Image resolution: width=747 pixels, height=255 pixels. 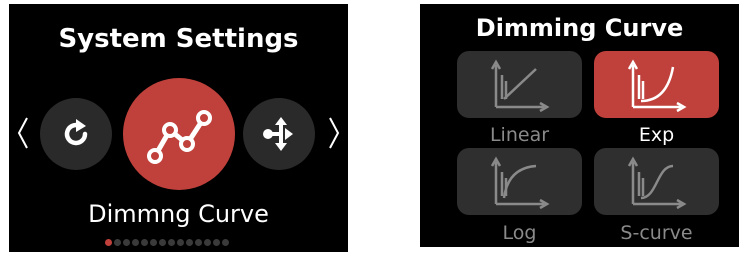 I want to click on next-arrow-icon, so click(x=334, y=133).